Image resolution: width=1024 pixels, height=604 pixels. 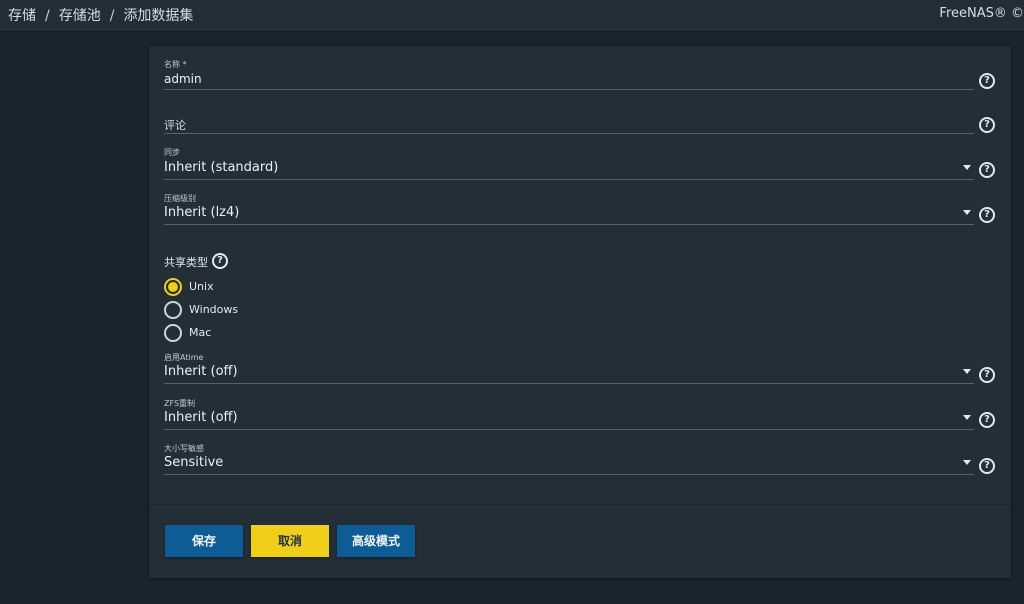 I want to click on cancel-button: 取消, so click(x=290, y=541).